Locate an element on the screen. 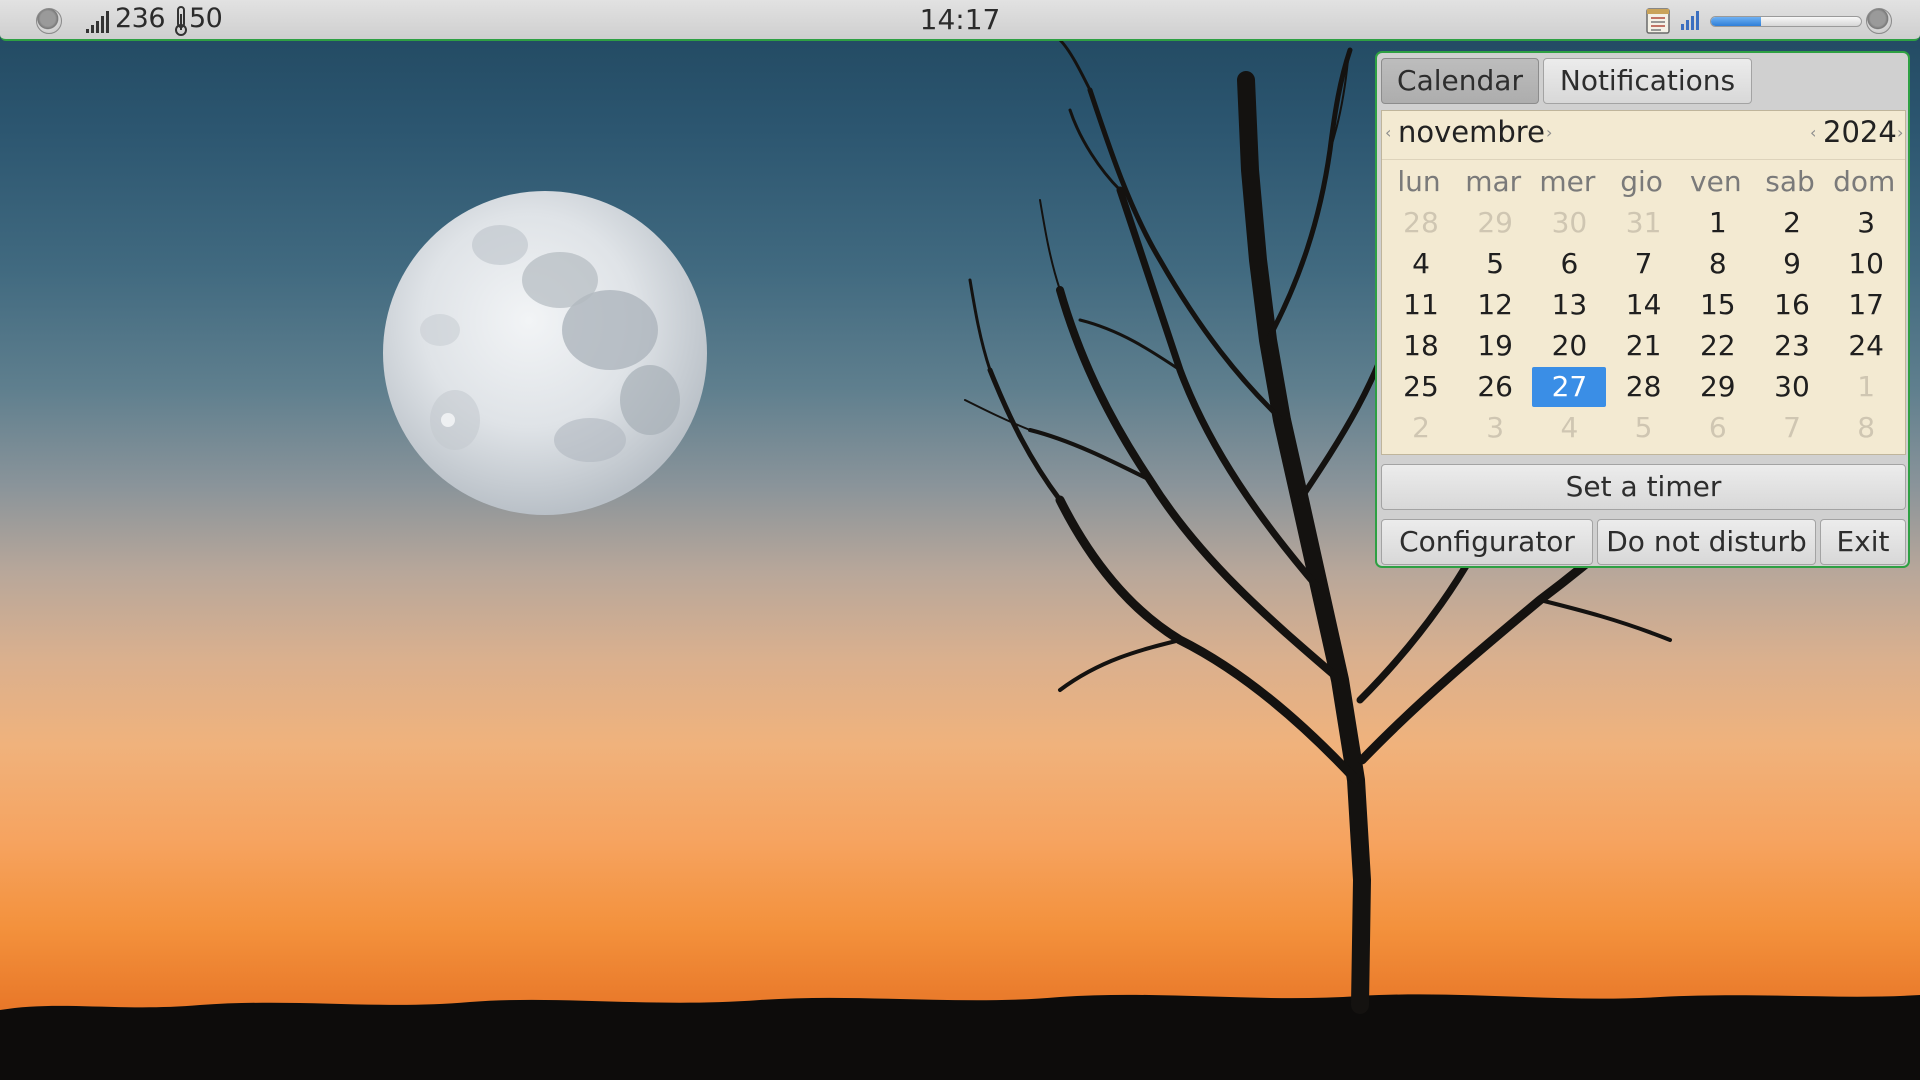 The image size is (1920, 1080). weekday-label: mer is located at coordinates (1567, 181).